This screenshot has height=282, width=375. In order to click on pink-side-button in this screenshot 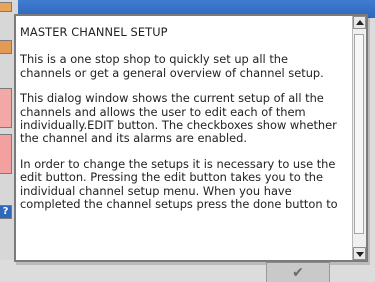, I will do `click(6, 108)`.